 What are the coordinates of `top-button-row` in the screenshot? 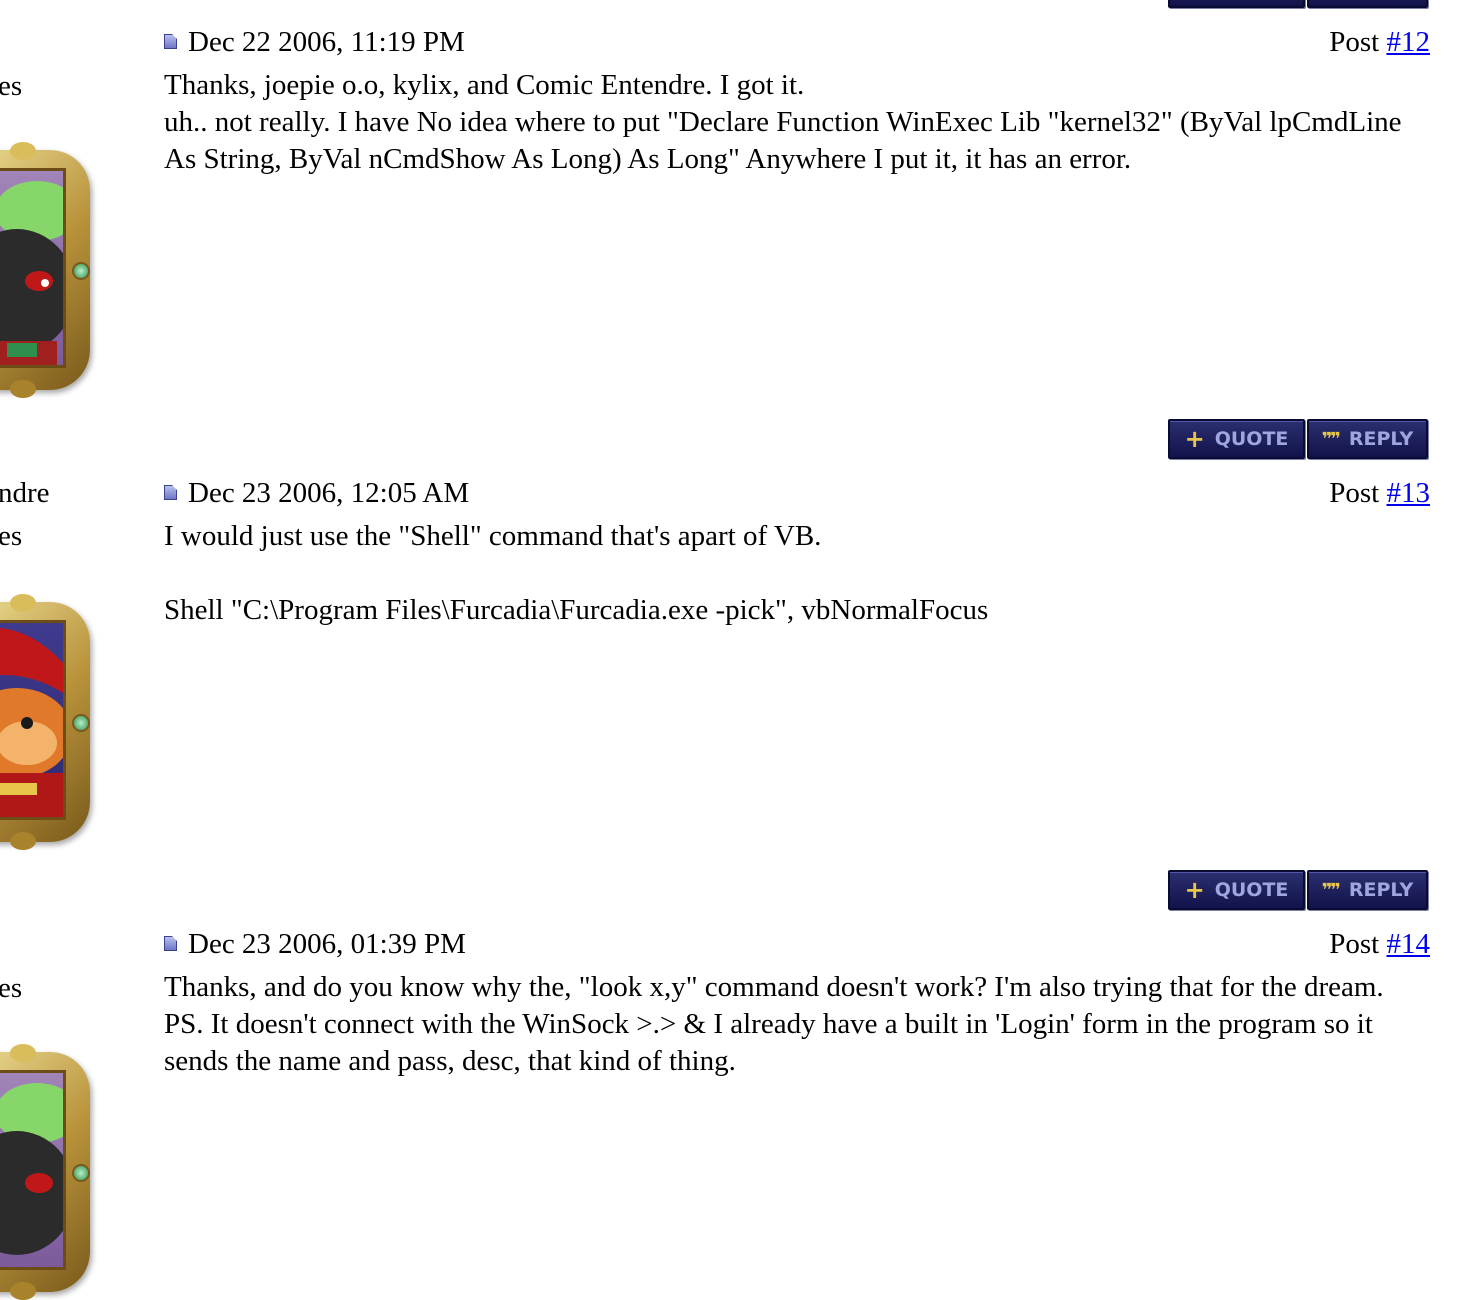 It's located at (1298, 5).